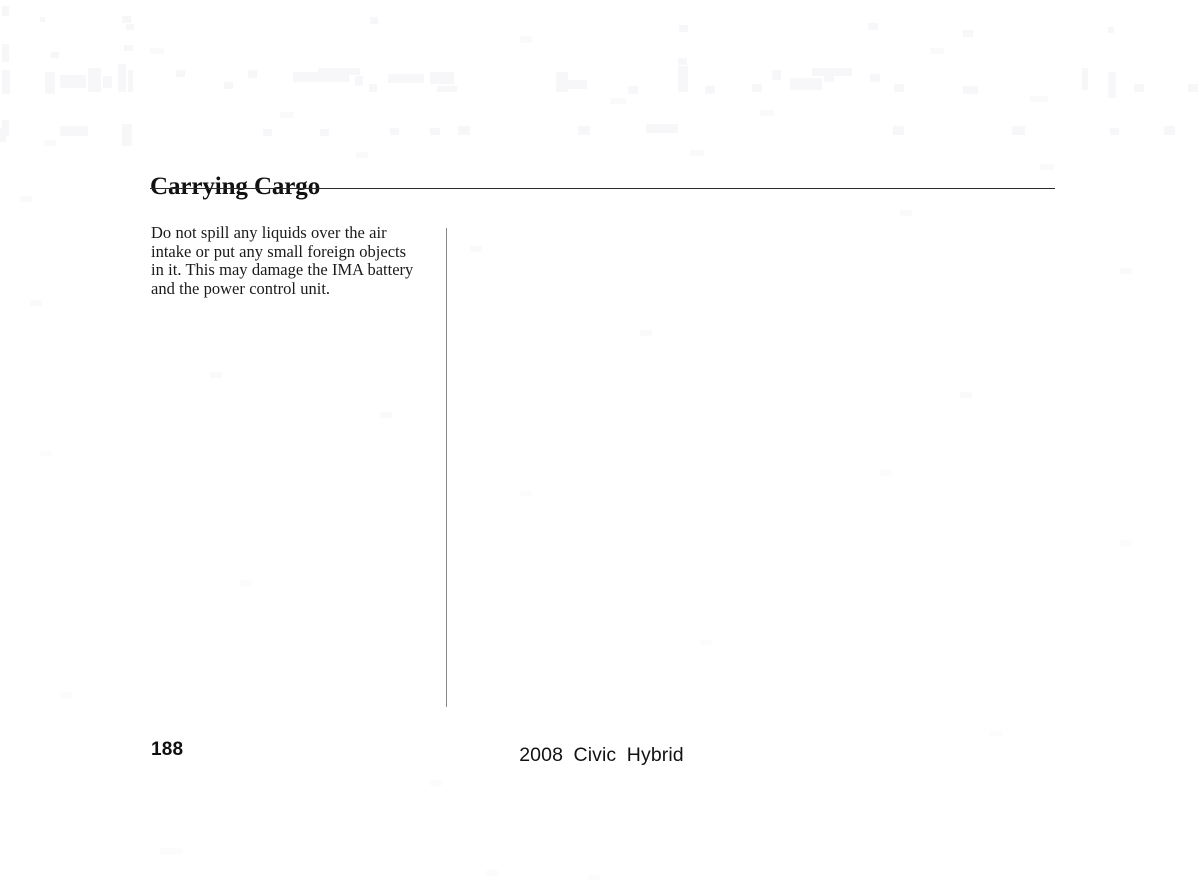 The image size is (1200, 892). I want to click on page-title: Carrying Cargo, so click(235, 186).